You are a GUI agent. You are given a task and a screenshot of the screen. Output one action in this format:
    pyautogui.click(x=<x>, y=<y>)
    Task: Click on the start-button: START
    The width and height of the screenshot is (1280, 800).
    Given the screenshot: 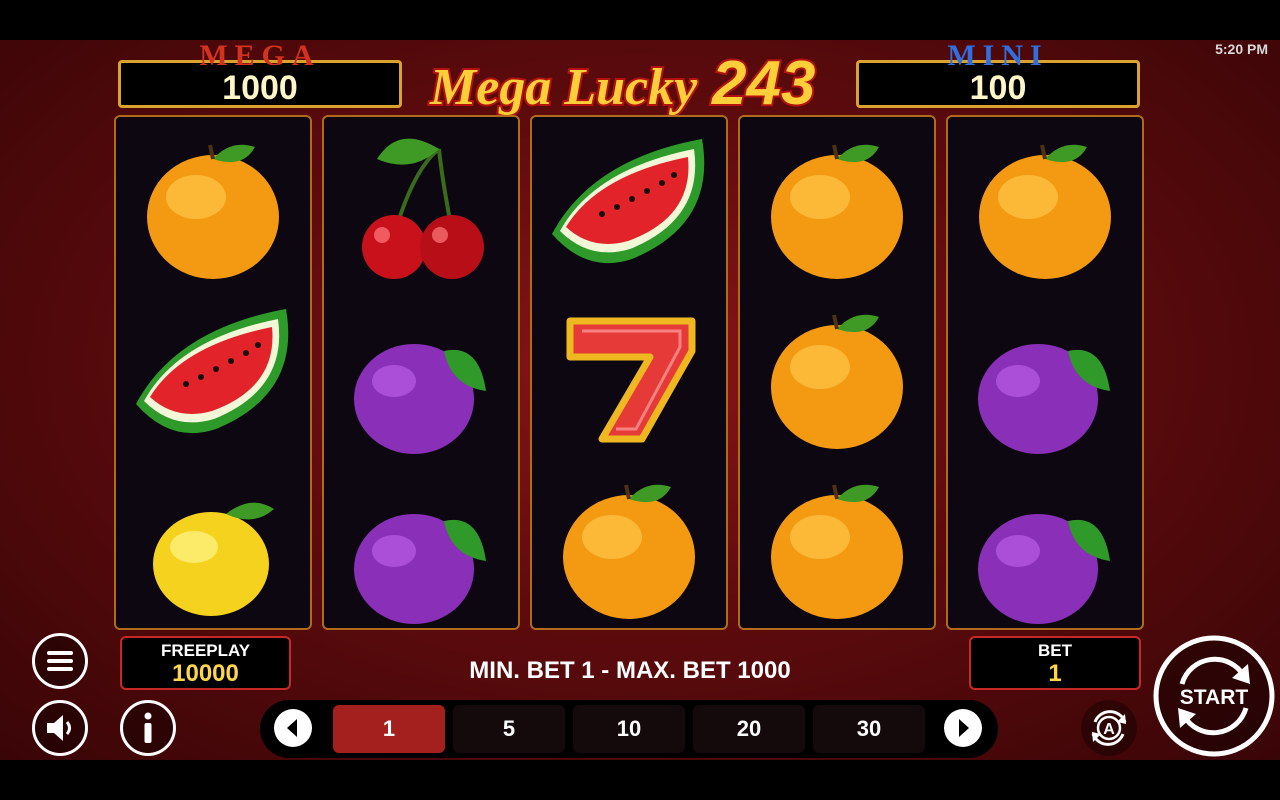 What is the action you would take?
    pyautogui.click(x=1214, y=696)
    